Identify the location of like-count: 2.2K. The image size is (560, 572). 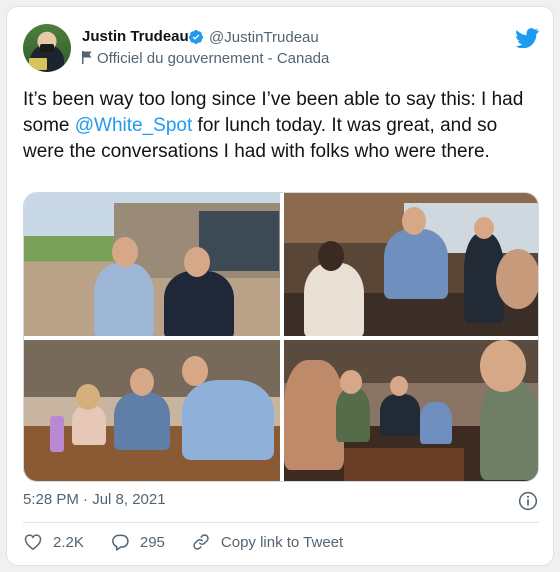
(68, 542).